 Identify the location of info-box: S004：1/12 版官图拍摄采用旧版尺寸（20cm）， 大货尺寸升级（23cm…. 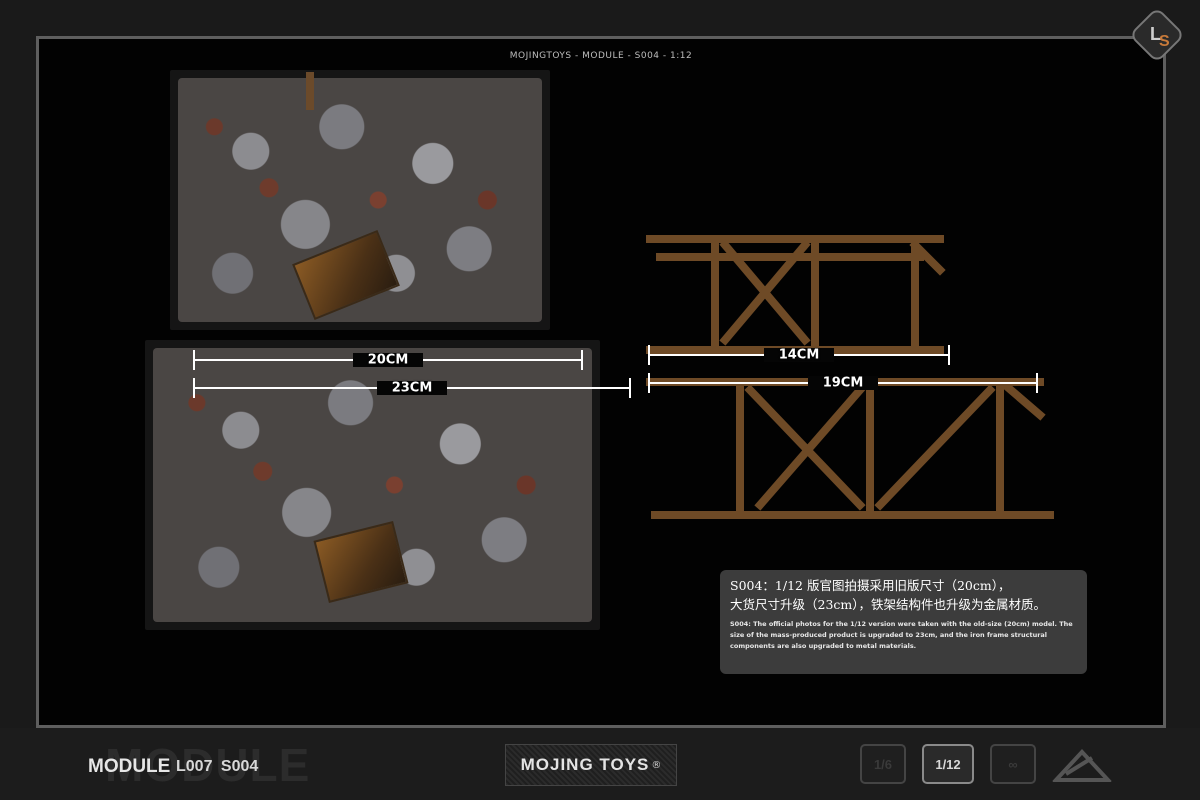
(903, 622).